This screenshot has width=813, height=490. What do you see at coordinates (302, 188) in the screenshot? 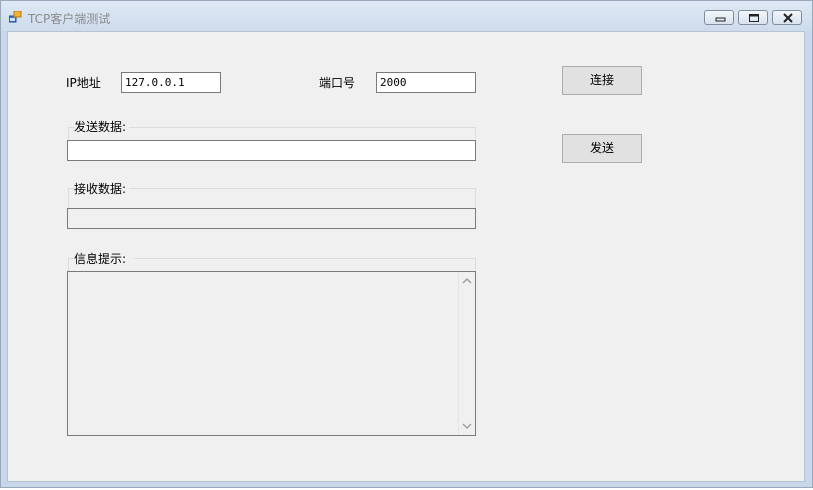
I see `receive-group-border-right` at bounding box center [302, 188].